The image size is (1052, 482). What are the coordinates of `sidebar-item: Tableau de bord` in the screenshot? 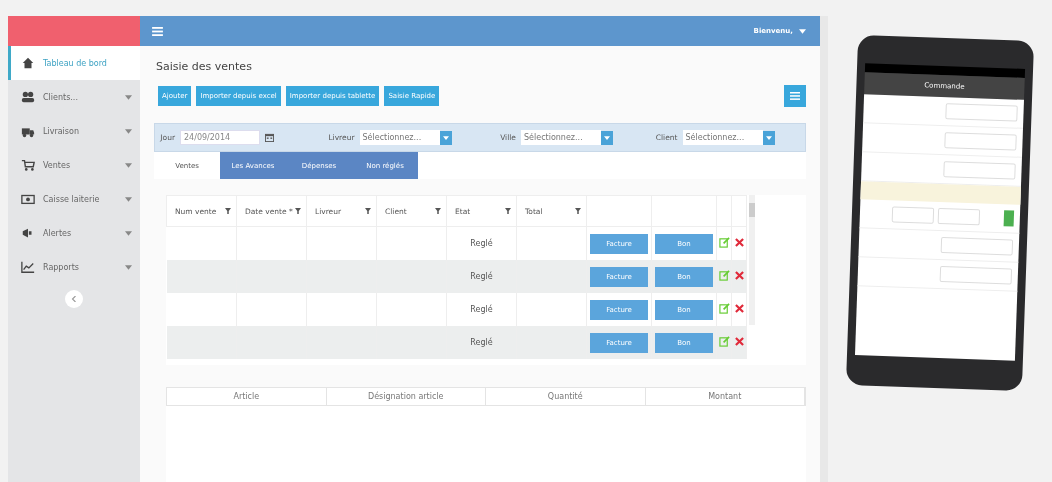 It's located at (74, 63).